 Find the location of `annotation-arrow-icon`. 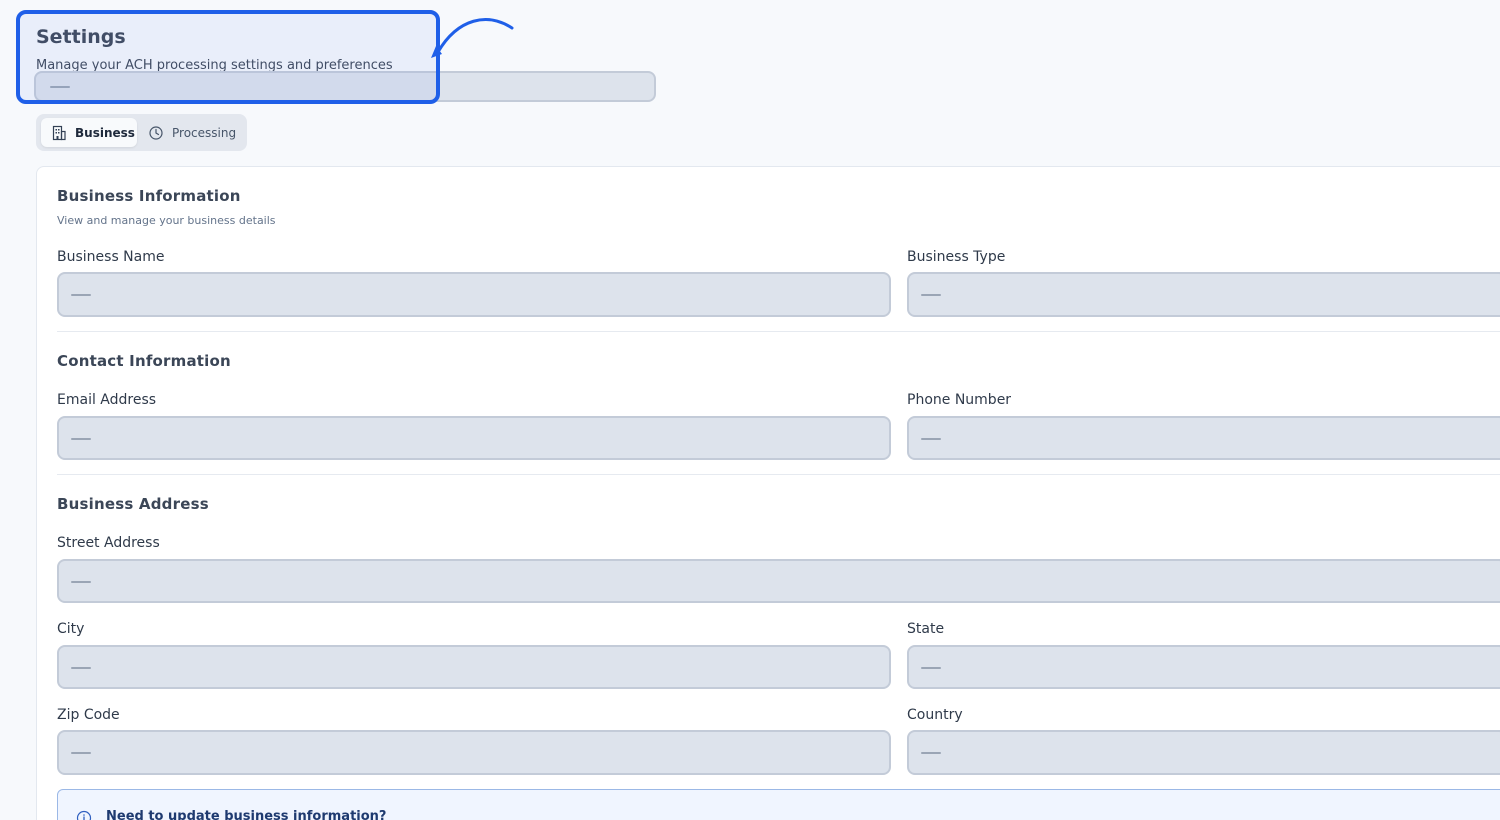

annotation-arrow-icon is located at coordinates (472, 38).